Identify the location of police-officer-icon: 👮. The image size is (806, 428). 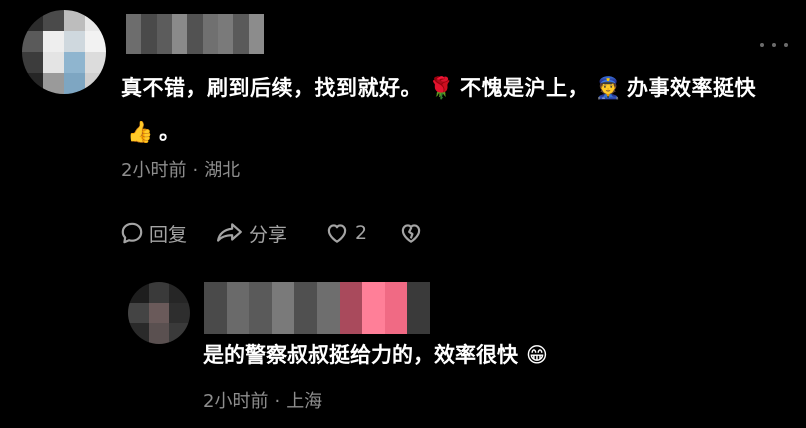
(608, 88).